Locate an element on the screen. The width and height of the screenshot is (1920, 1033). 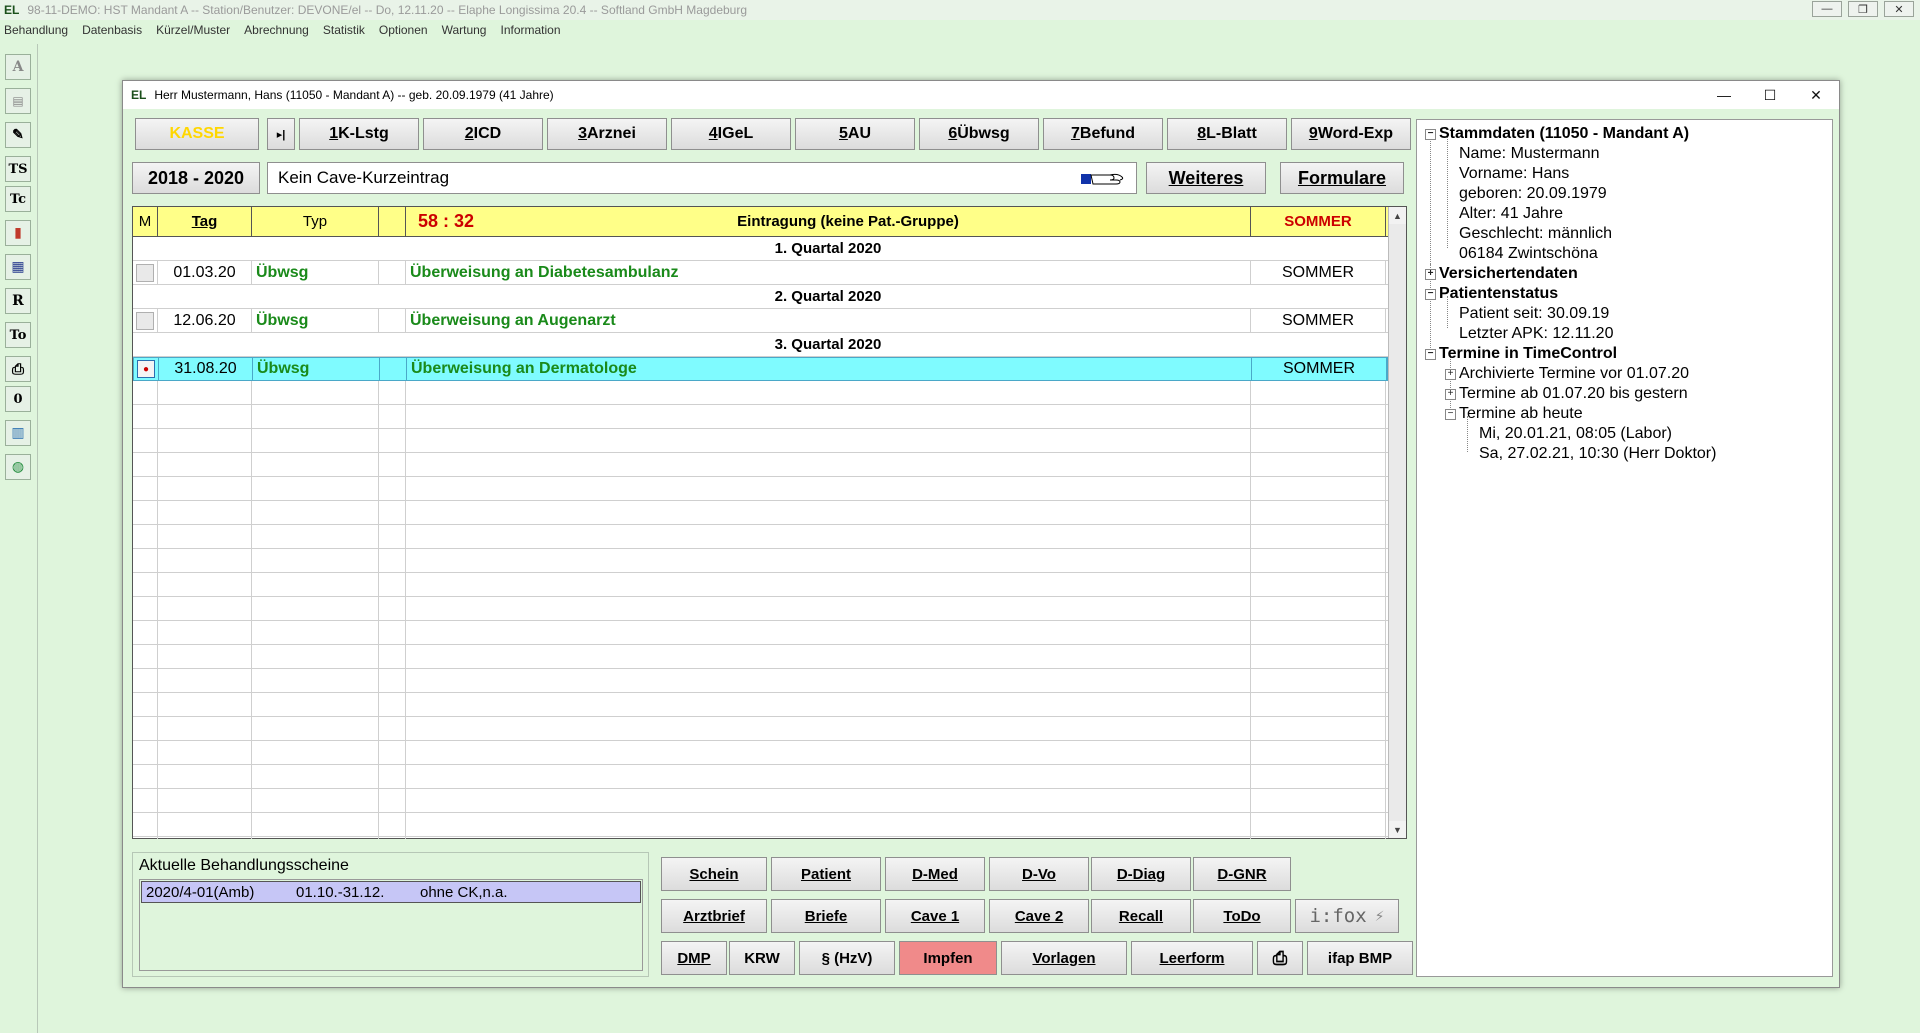
header-user: SOMMER is located at coordinates (1318, 221).